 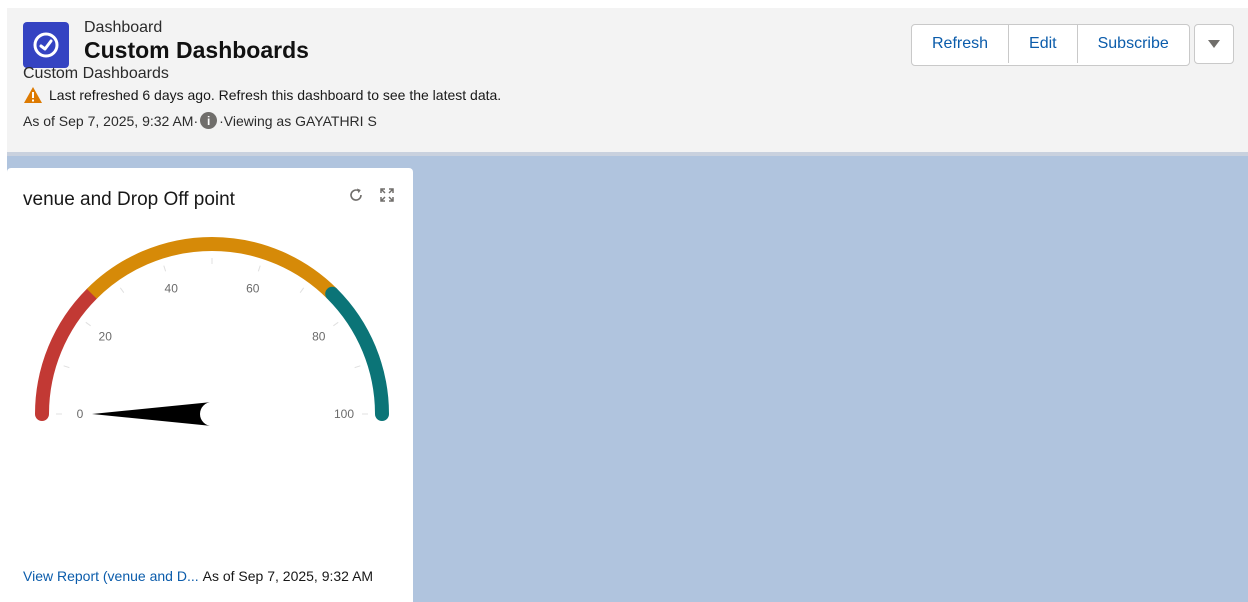 What do you see at coordinates (961, 44) in the screenshot?
I see `refresh-button: Refresh` at bounding box center [961, 44].